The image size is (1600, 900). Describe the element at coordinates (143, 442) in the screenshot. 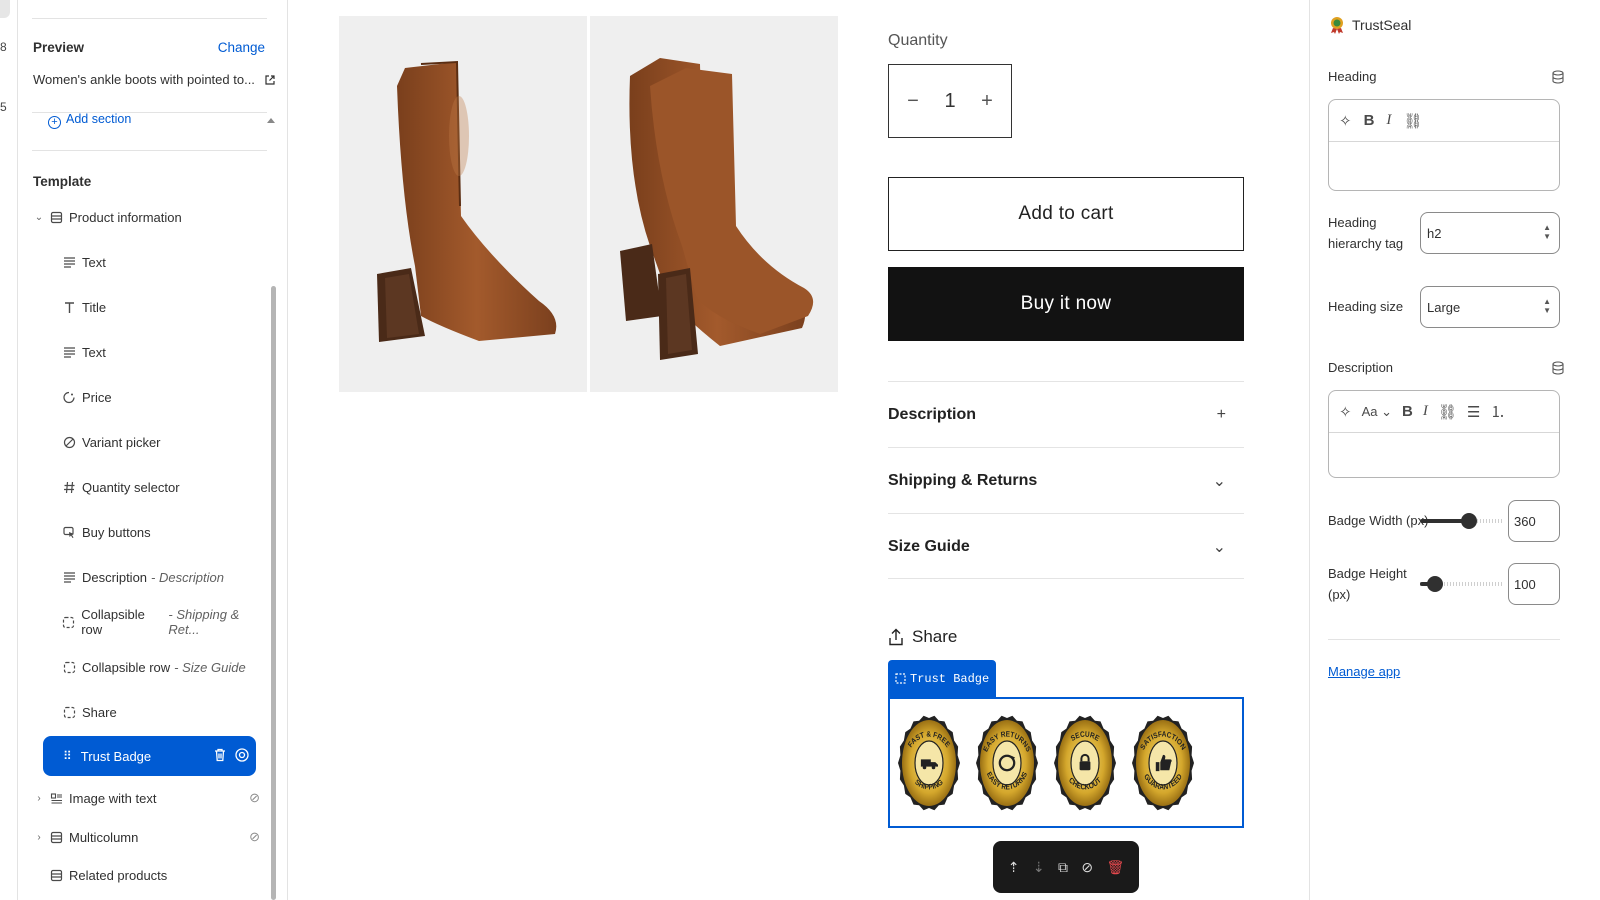

I see `block-item: Variant picker` at that location.